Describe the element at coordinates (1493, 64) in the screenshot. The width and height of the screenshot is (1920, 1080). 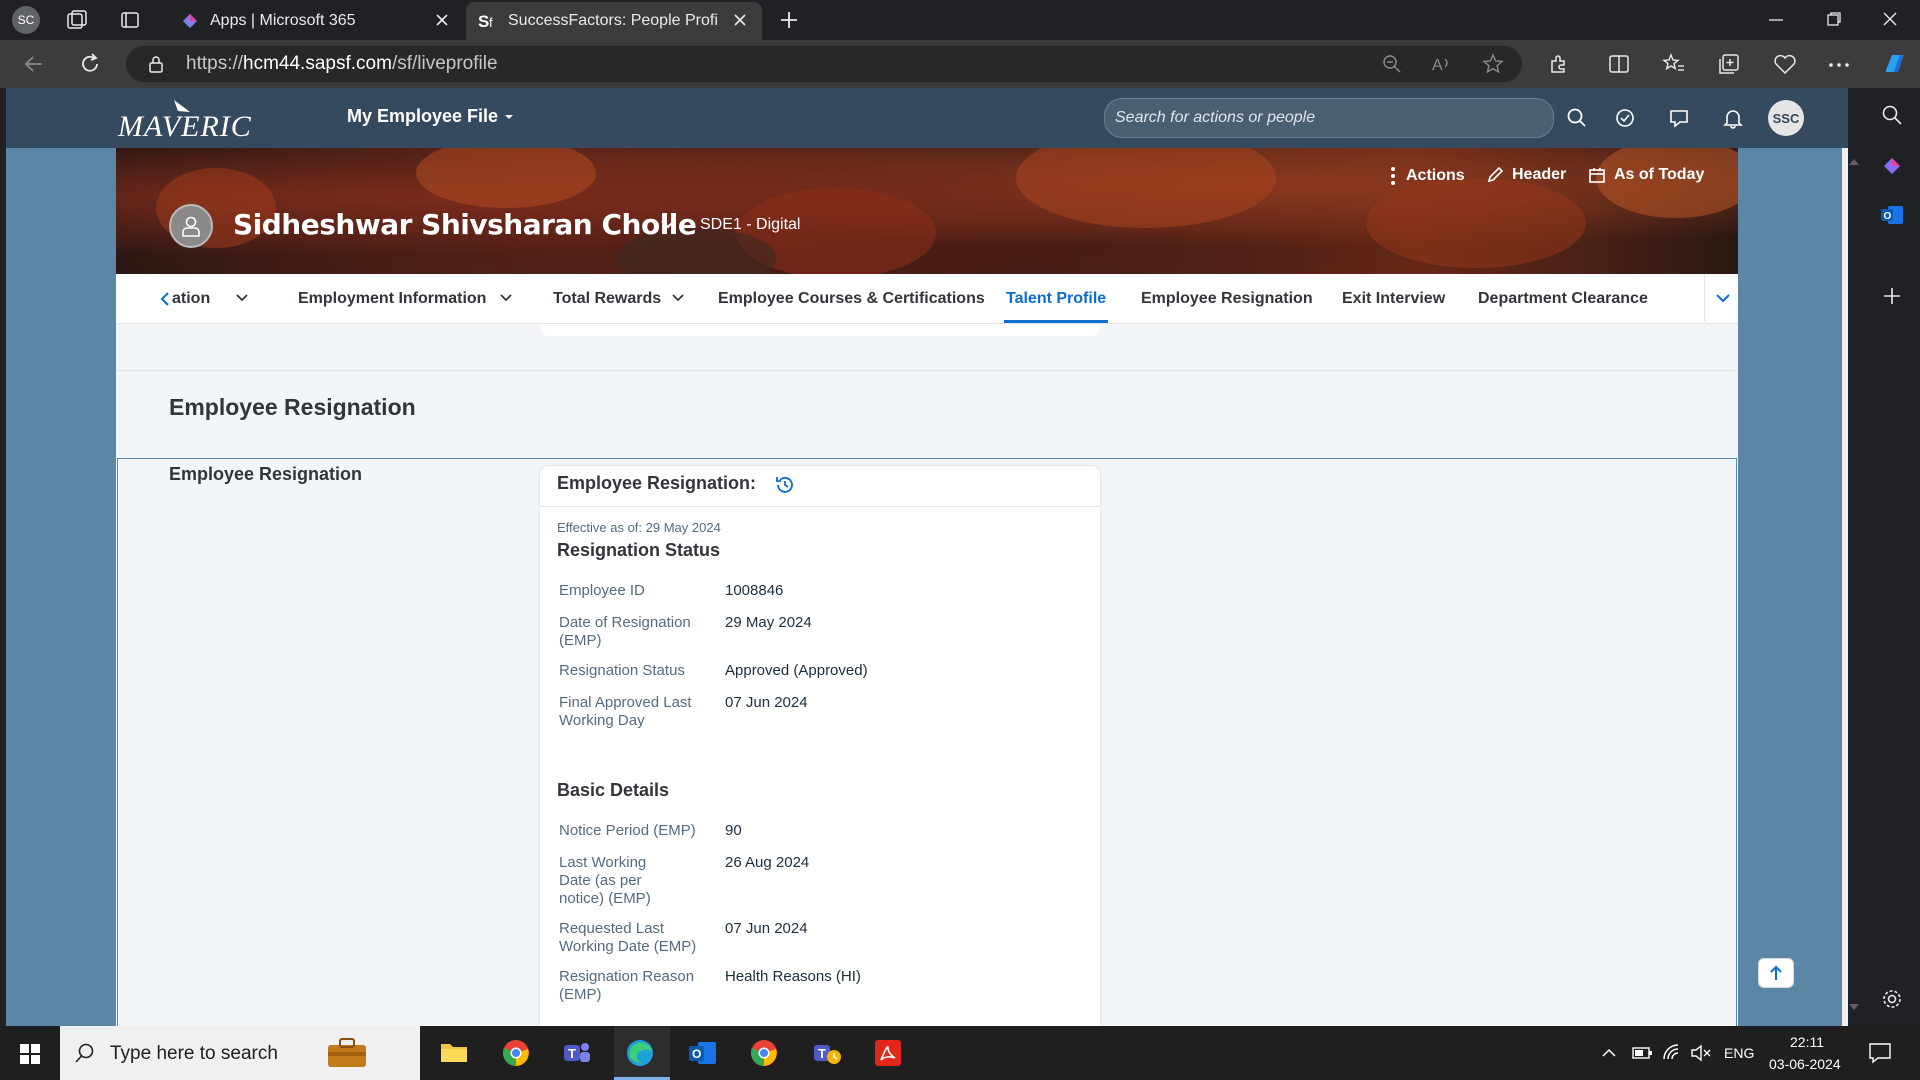
I see `favorite-star-icon` at that location.